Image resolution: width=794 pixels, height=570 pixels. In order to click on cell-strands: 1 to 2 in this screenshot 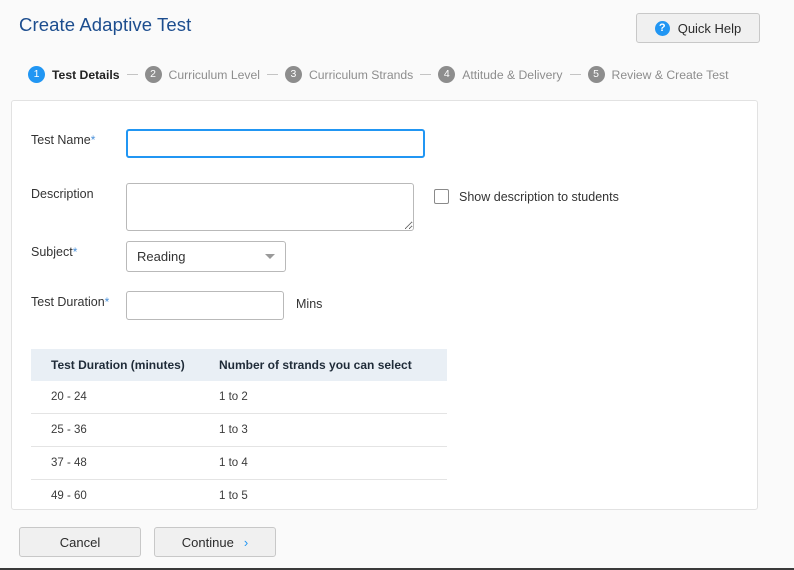, I will do `click(323, 397)`.